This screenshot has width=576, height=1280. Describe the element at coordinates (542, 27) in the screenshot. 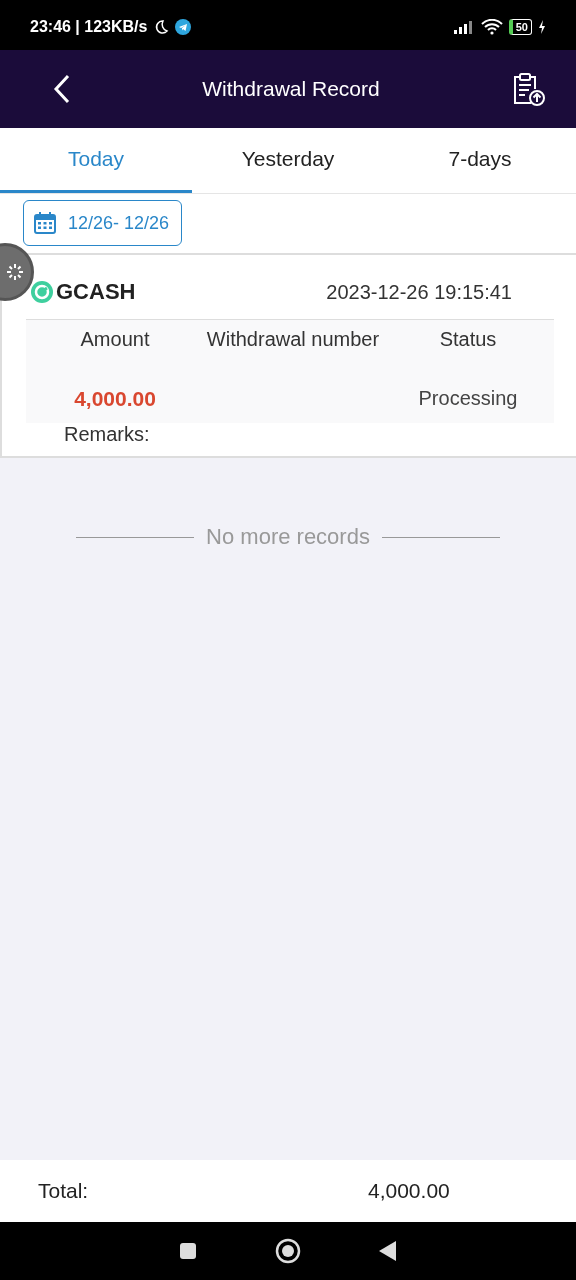

I see `charging-icon` at that location.